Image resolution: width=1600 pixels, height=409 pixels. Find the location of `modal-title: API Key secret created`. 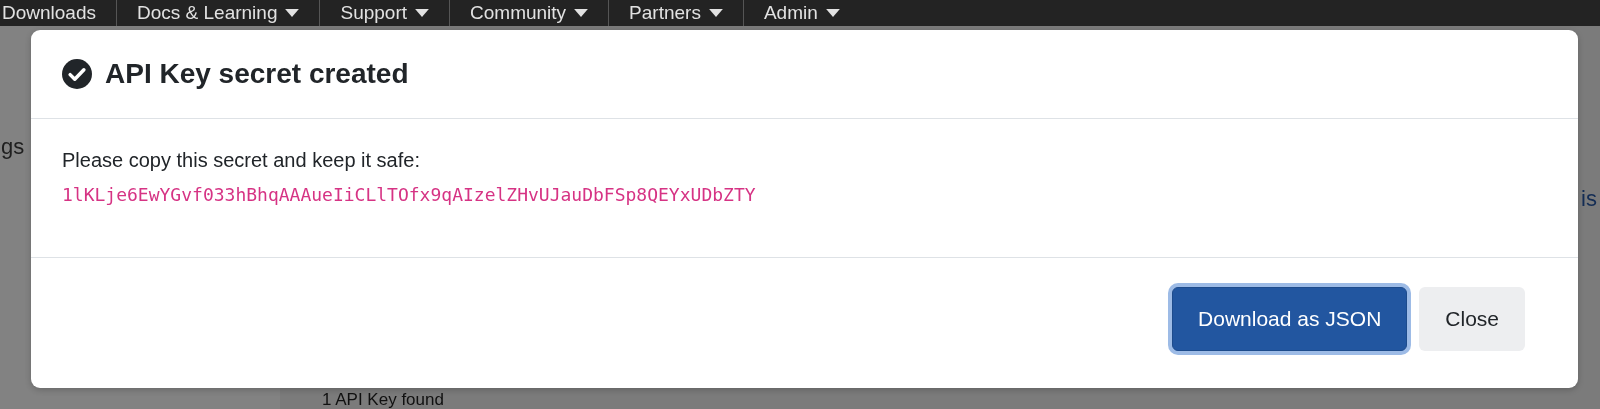

modal-title: API Key secret created is located at coordinates (257, 74).